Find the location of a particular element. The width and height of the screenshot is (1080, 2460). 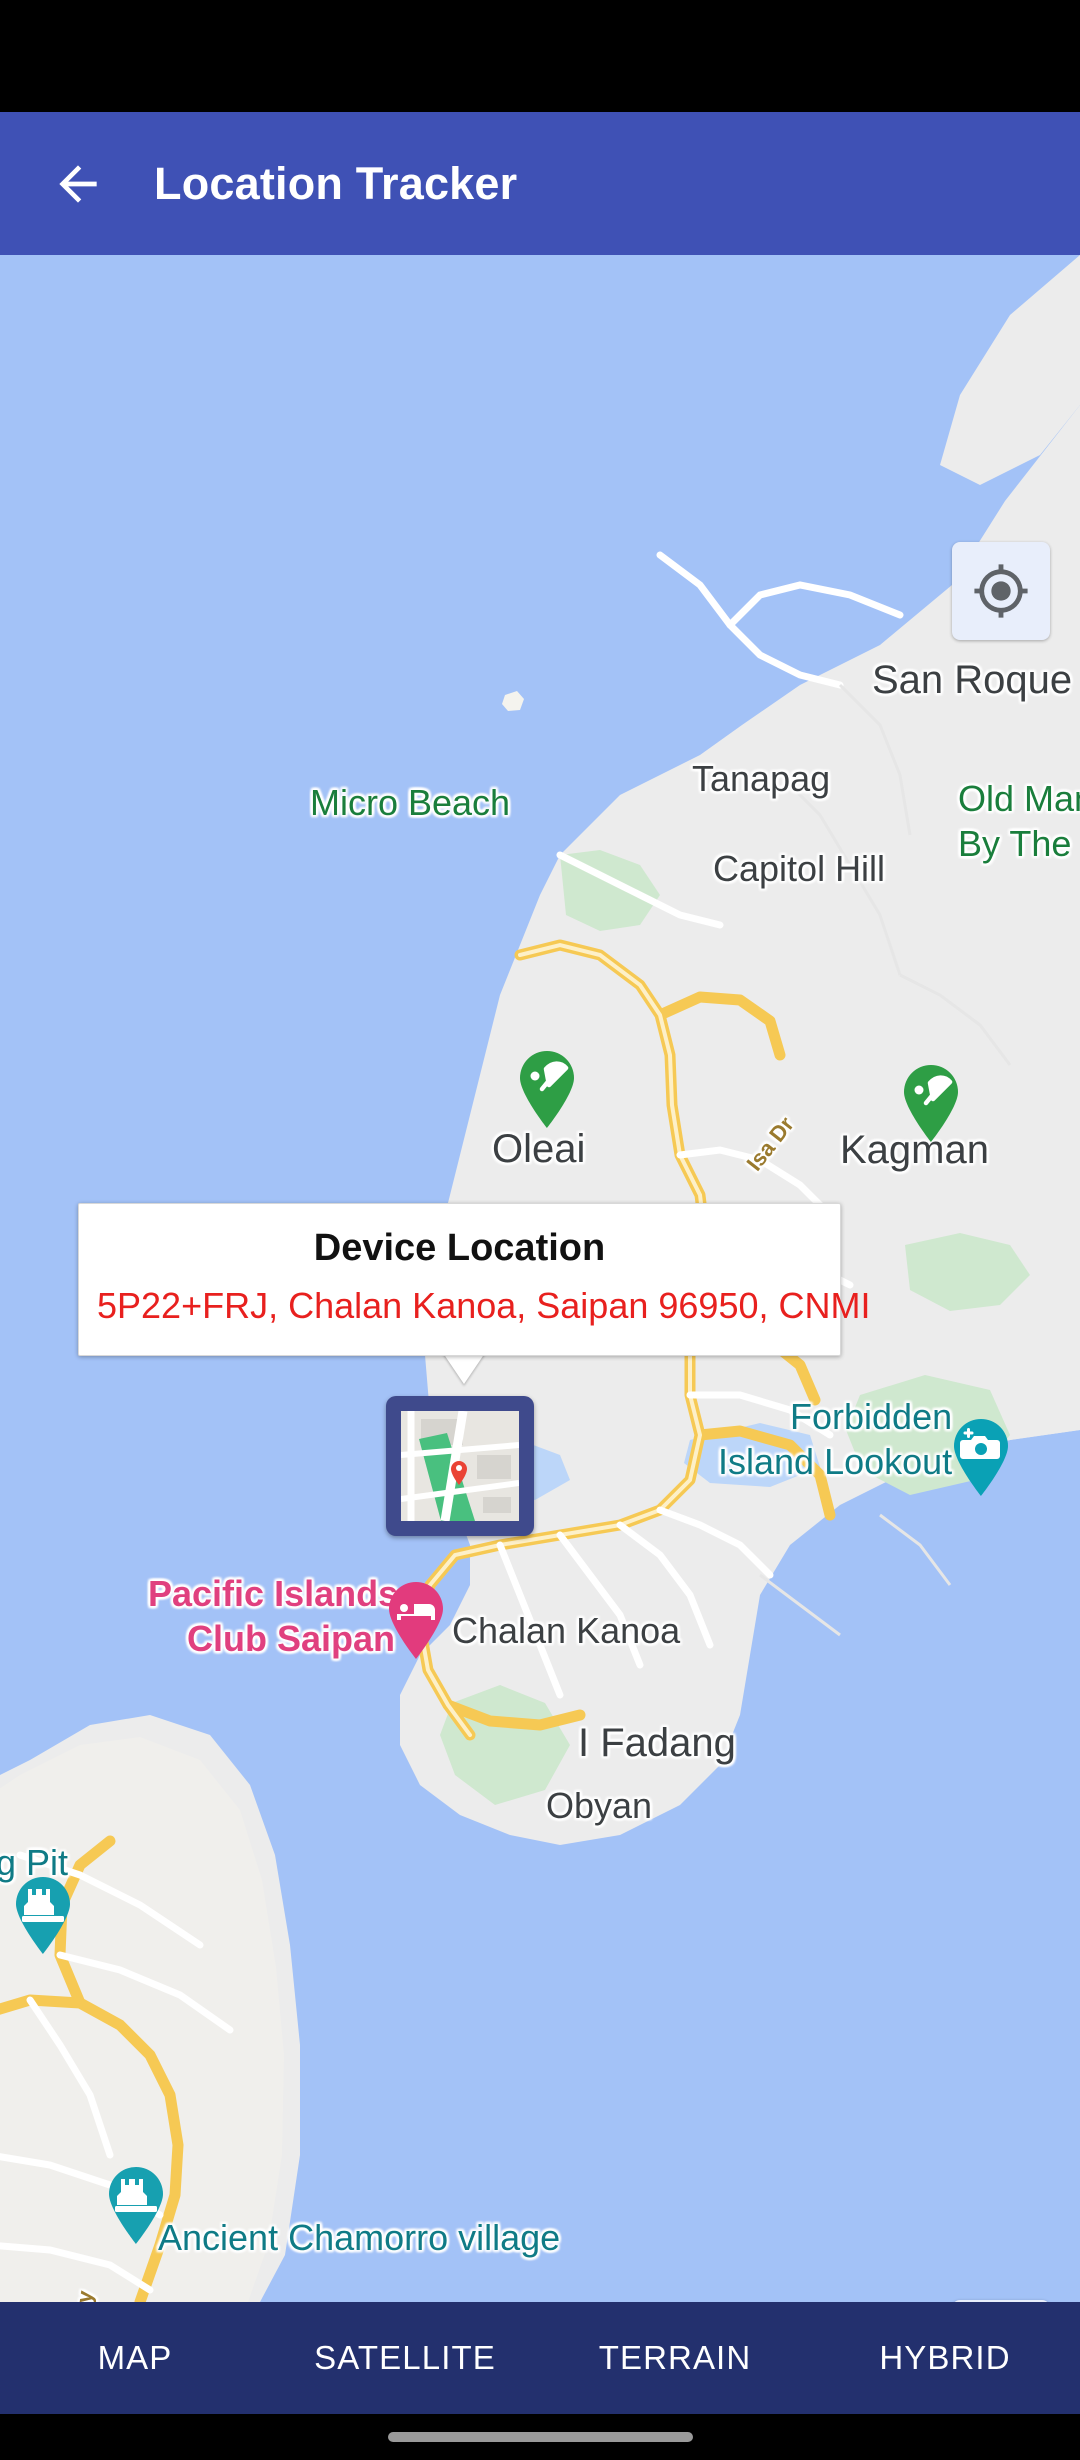

tab-terrain: TERRAIN is located at coordinates (675, 2358).